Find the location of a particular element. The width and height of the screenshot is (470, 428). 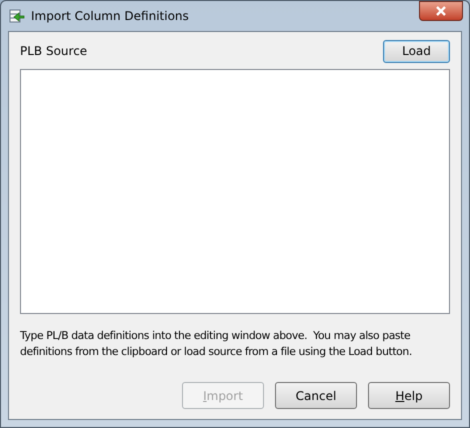

dialog-button: Help is located at coordinates (409, 395).